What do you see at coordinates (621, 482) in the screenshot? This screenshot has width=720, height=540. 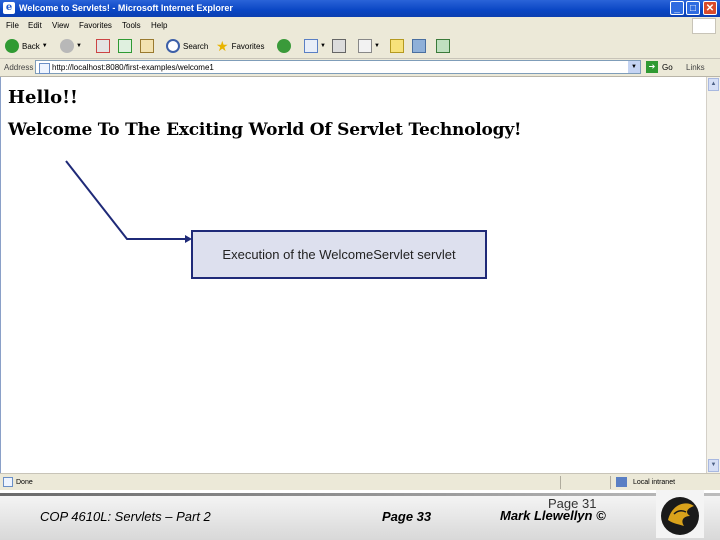 I see `intranet-zone-icon` at bounding box center [621, 482].